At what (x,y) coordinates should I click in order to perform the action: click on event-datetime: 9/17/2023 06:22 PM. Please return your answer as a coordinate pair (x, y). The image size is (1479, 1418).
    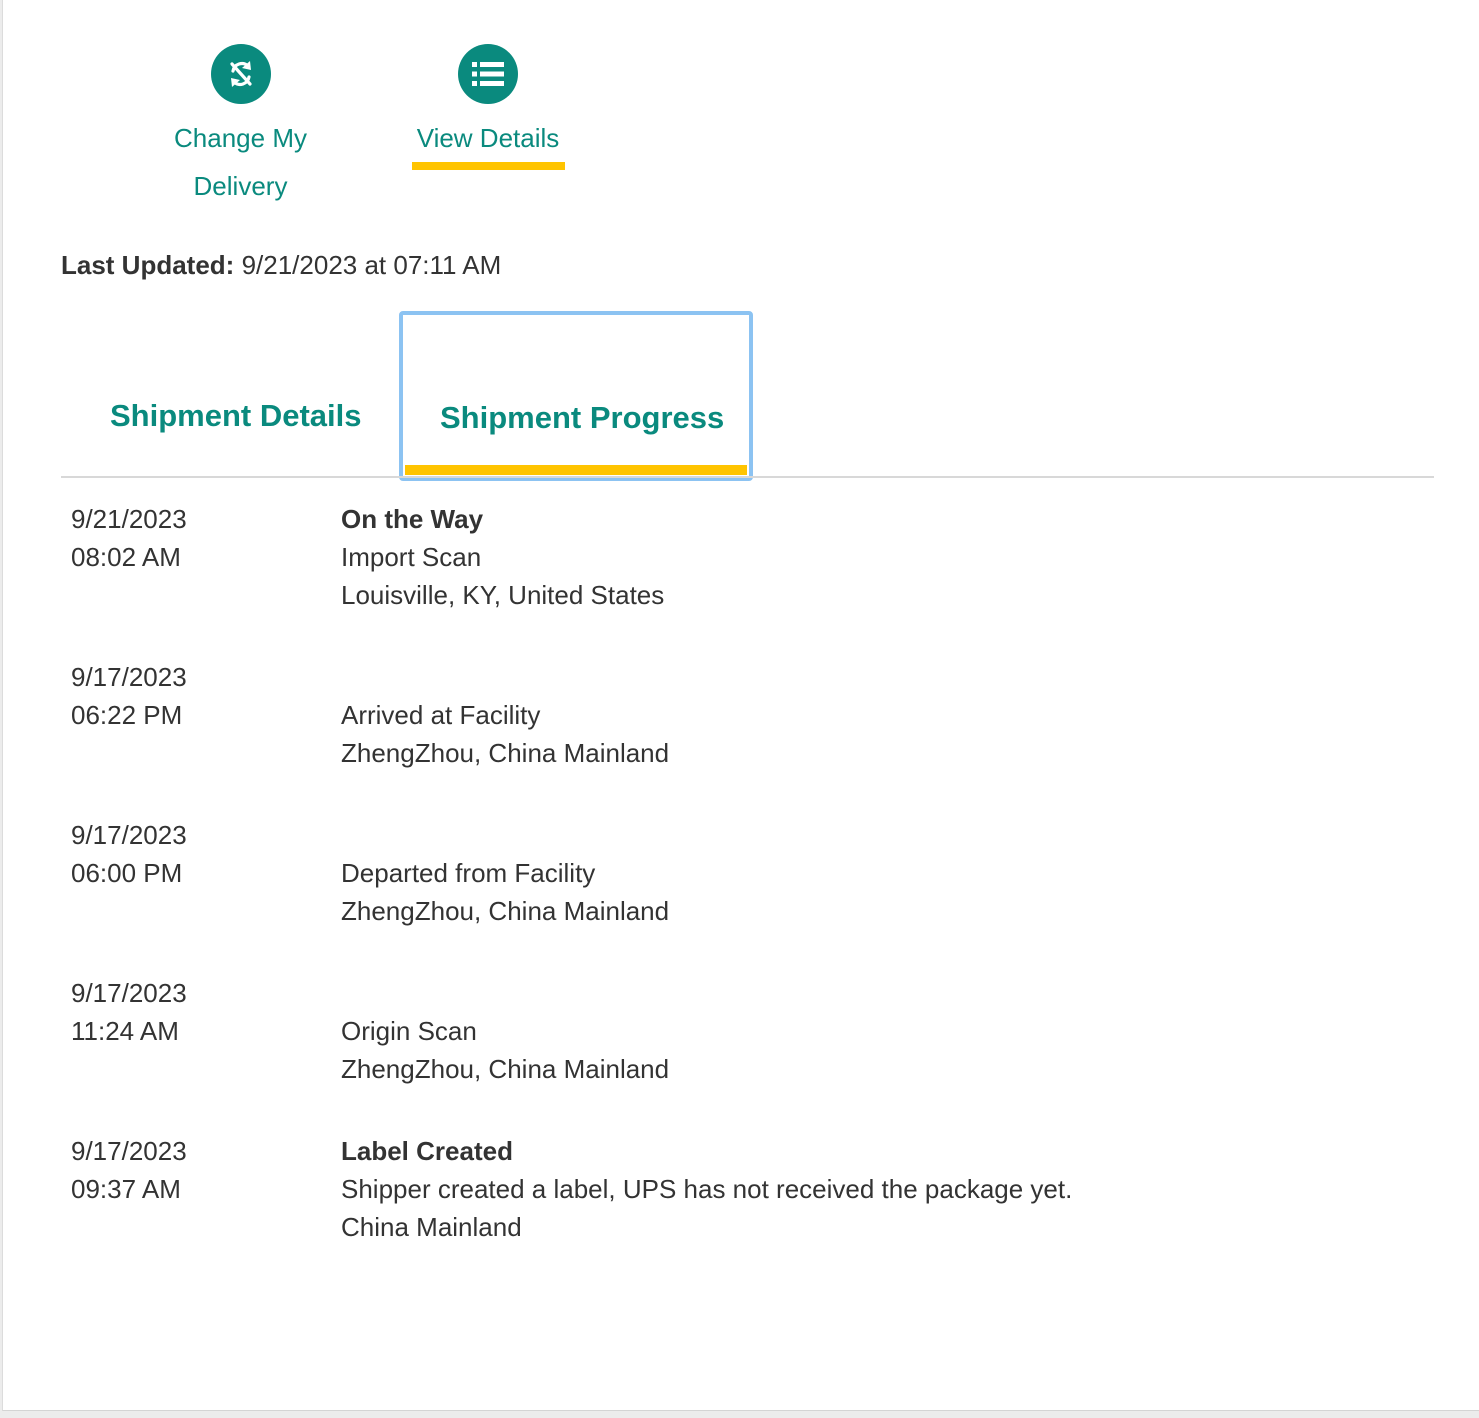
    Looking at the image, I should click on (129, 696).